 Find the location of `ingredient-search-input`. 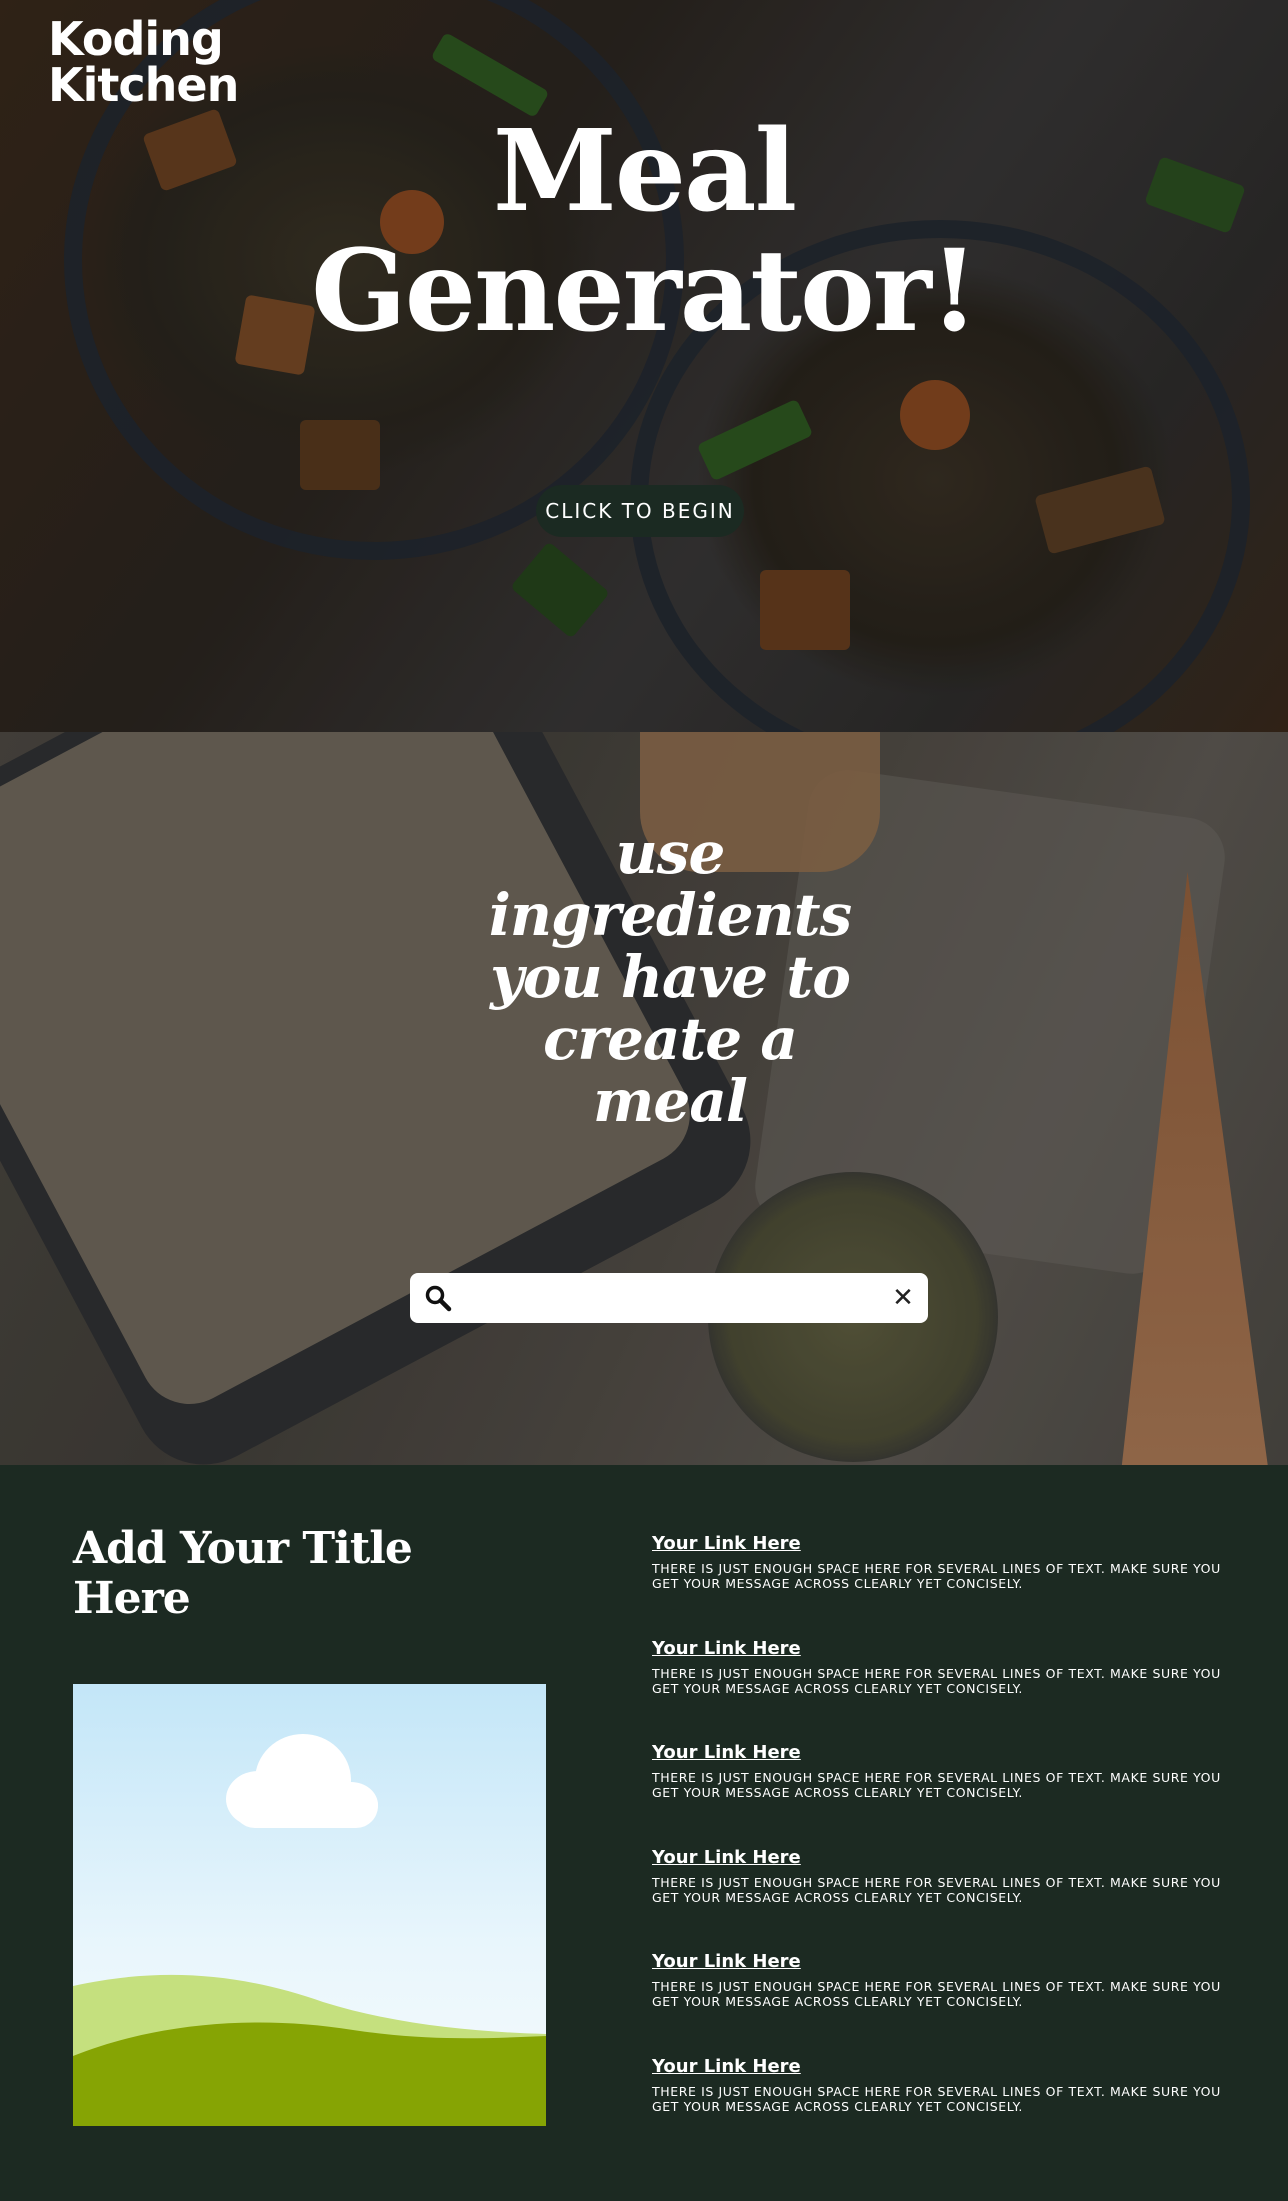

ingredient-search-input is located at coordinates (664, 1298).